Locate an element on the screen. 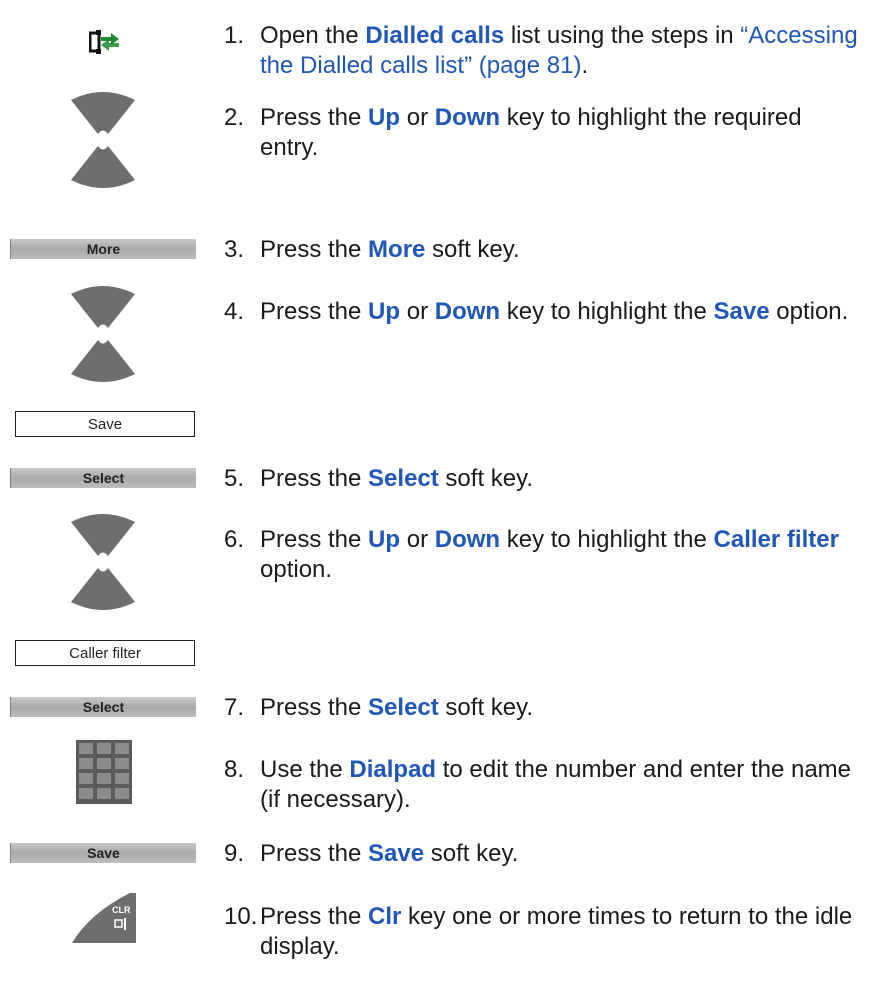 Image resolution: width=869 pixels, height=997 pixels. menu-item-caller-filter: Caller filter is located at coordinates (105, 653).